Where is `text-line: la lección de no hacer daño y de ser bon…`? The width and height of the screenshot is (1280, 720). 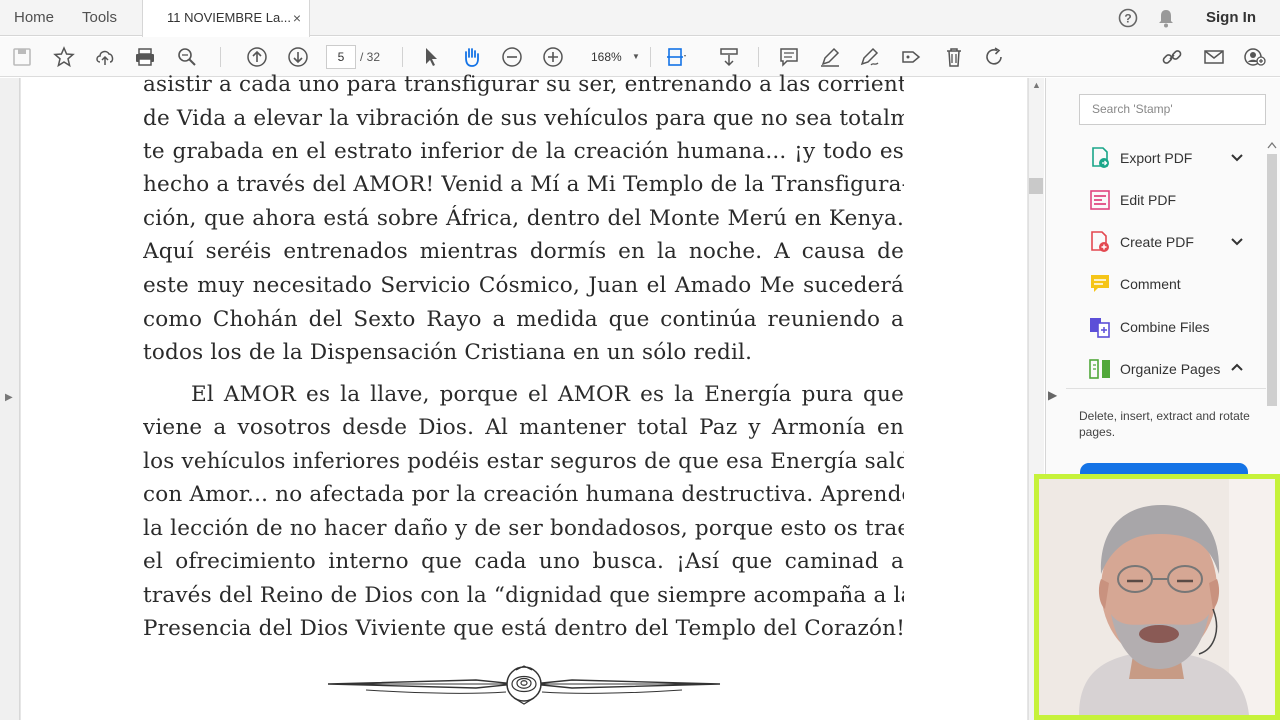 text-line: la lección de no hacer daño y de ser bon… is located at coordinates (523, 528).